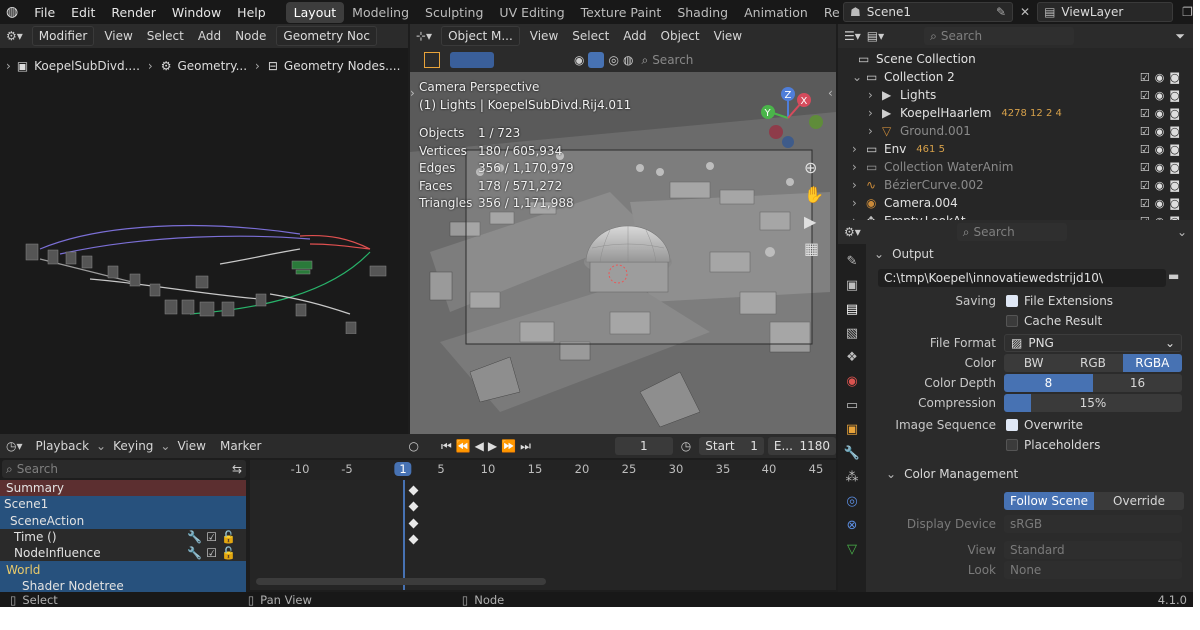 This screenshot has height=630, width=1200. Describe the element at coordinates (702, 12) in the screenshot. I see `tab-shading: Shading` at that location.